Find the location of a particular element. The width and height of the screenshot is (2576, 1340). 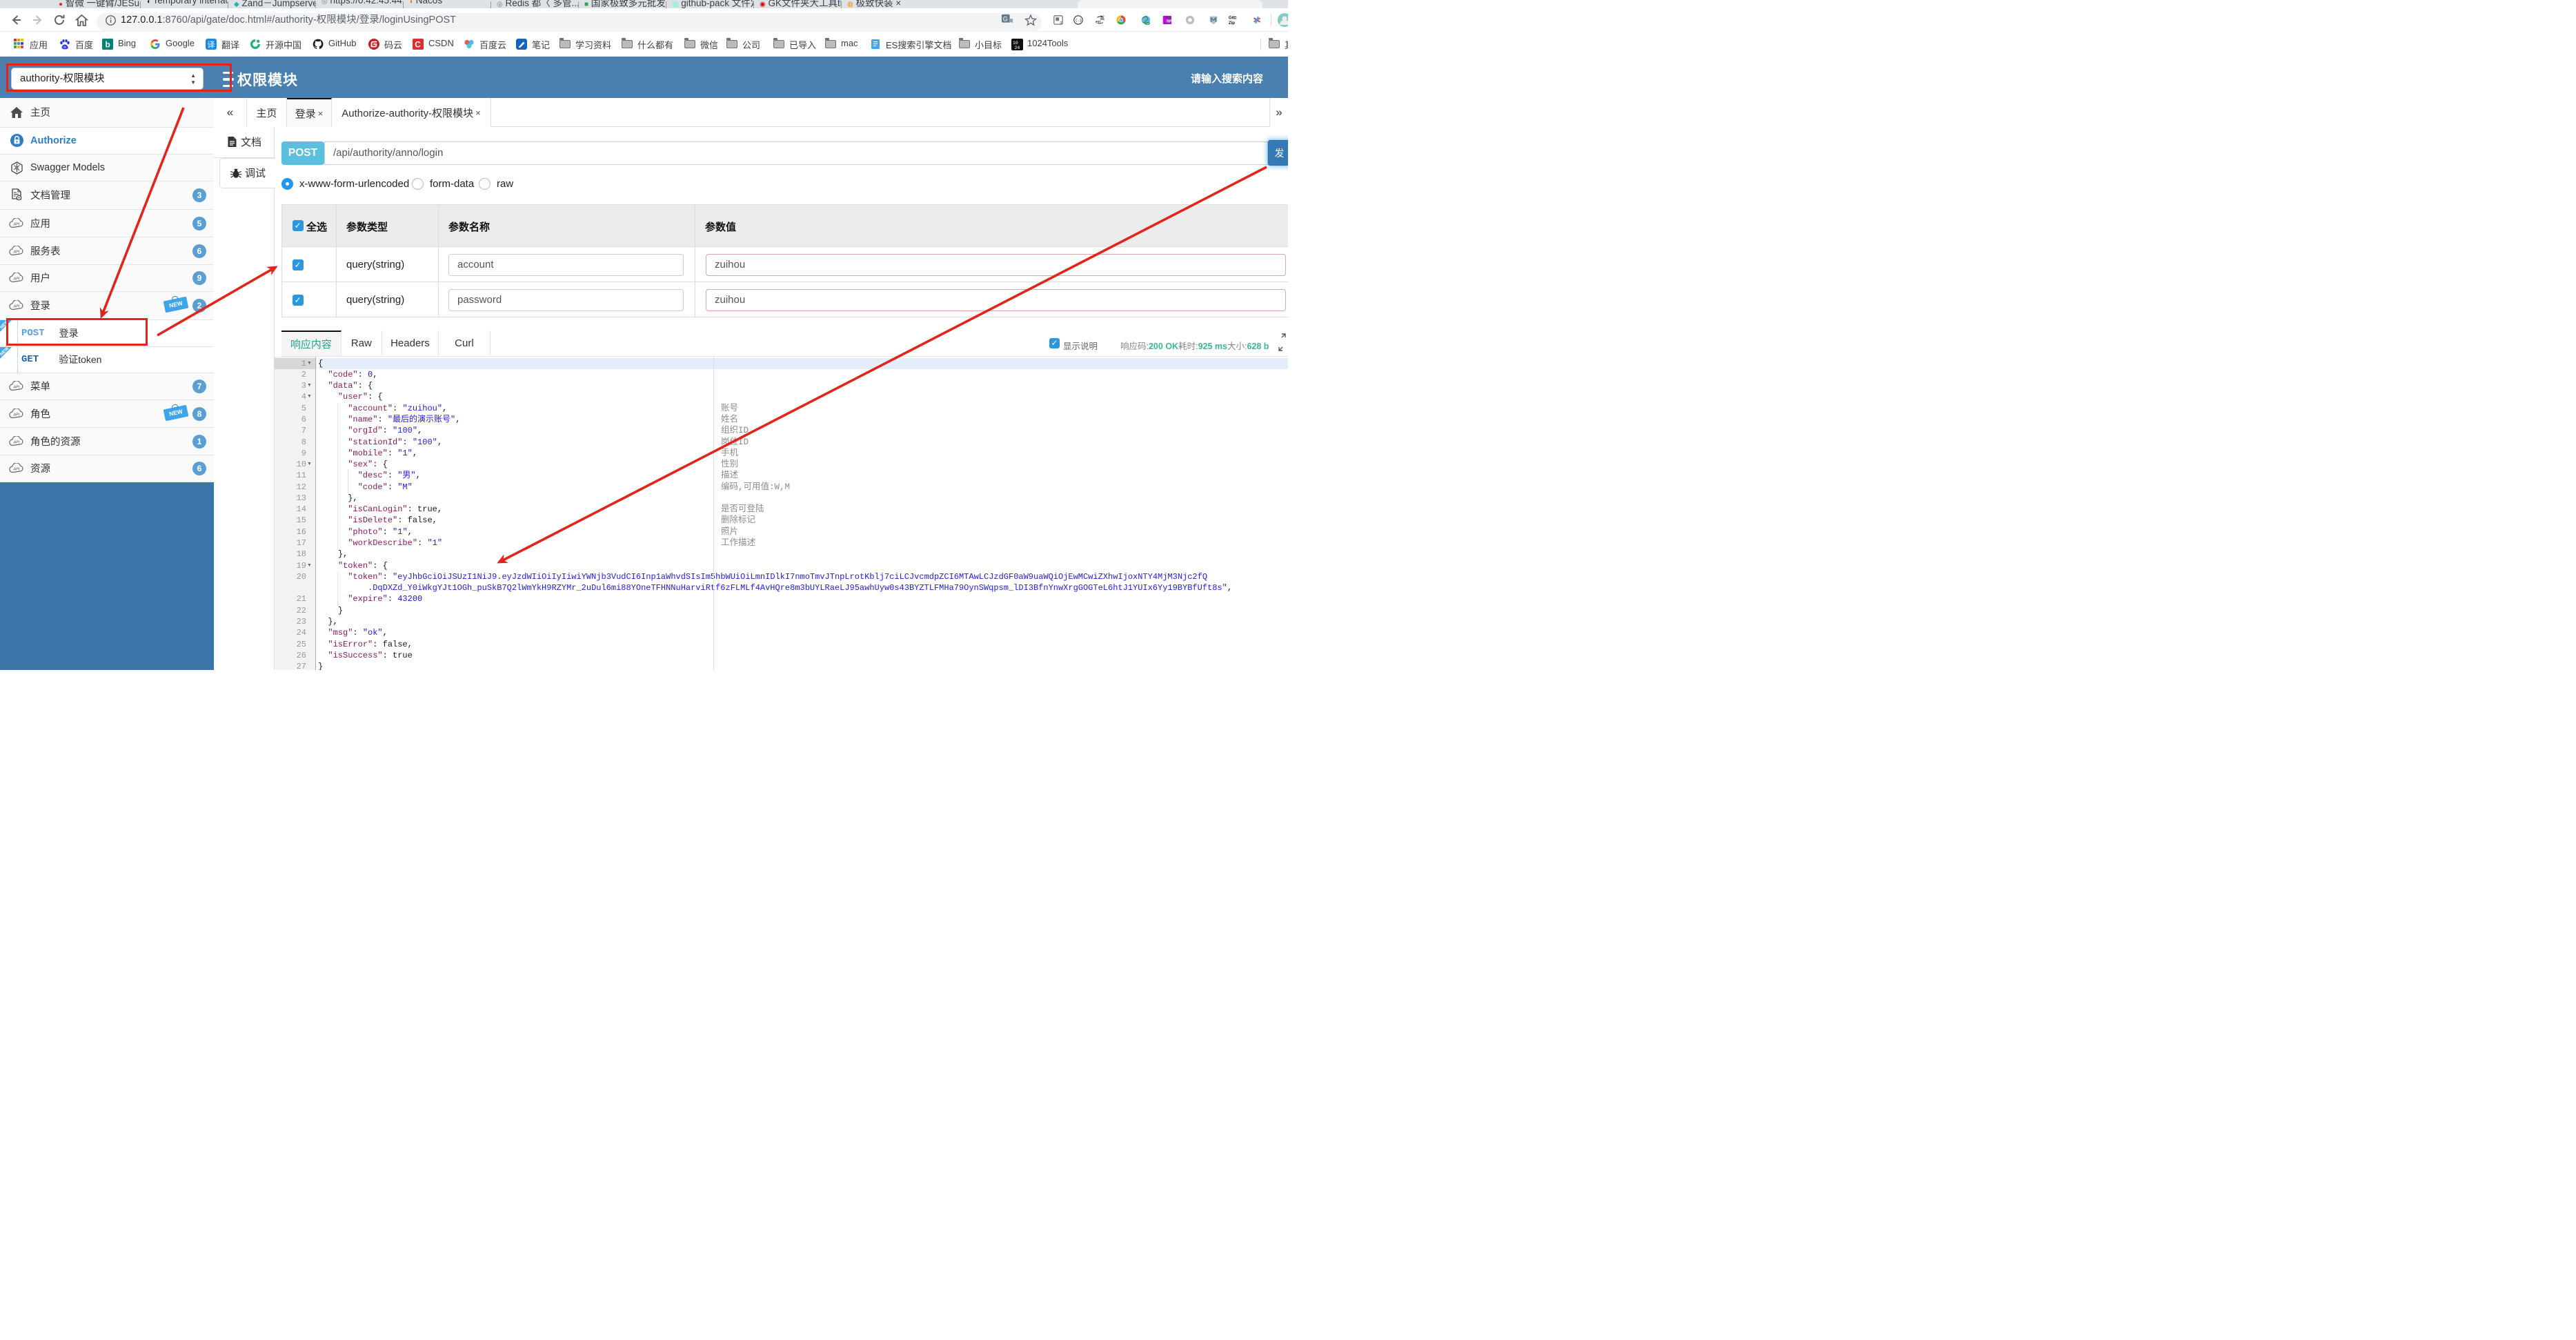

svg-text: b is located at coordinates (108, 45).